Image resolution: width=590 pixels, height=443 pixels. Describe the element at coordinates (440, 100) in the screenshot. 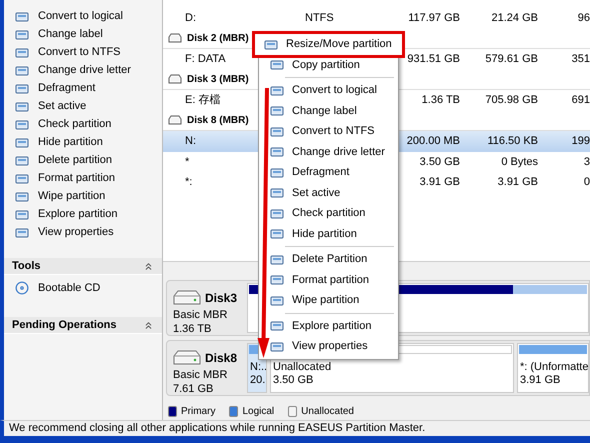

I see `table-cell-text: 1.36 TB` at that location.